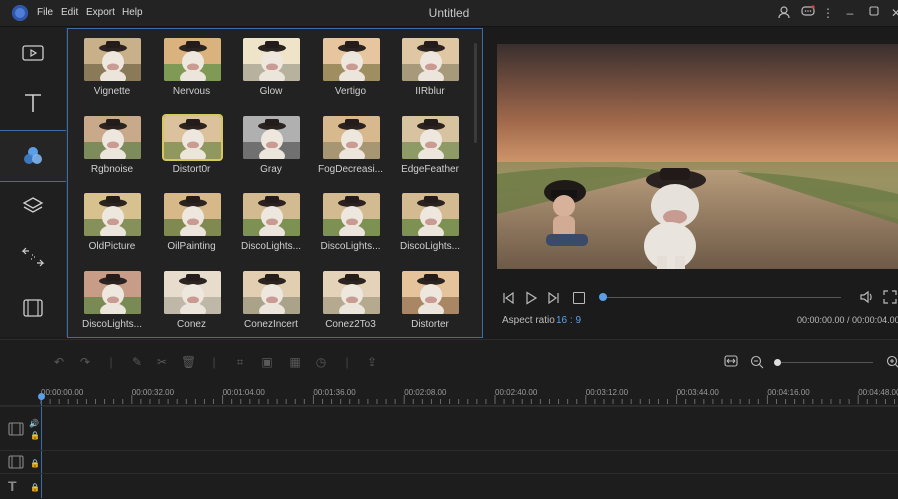 This screenshot has width=898, height=499. What do you see at coordinates (321, 362) in the screenshot?
I see `duration-icon: ◷` at bounding box center [321, 362].